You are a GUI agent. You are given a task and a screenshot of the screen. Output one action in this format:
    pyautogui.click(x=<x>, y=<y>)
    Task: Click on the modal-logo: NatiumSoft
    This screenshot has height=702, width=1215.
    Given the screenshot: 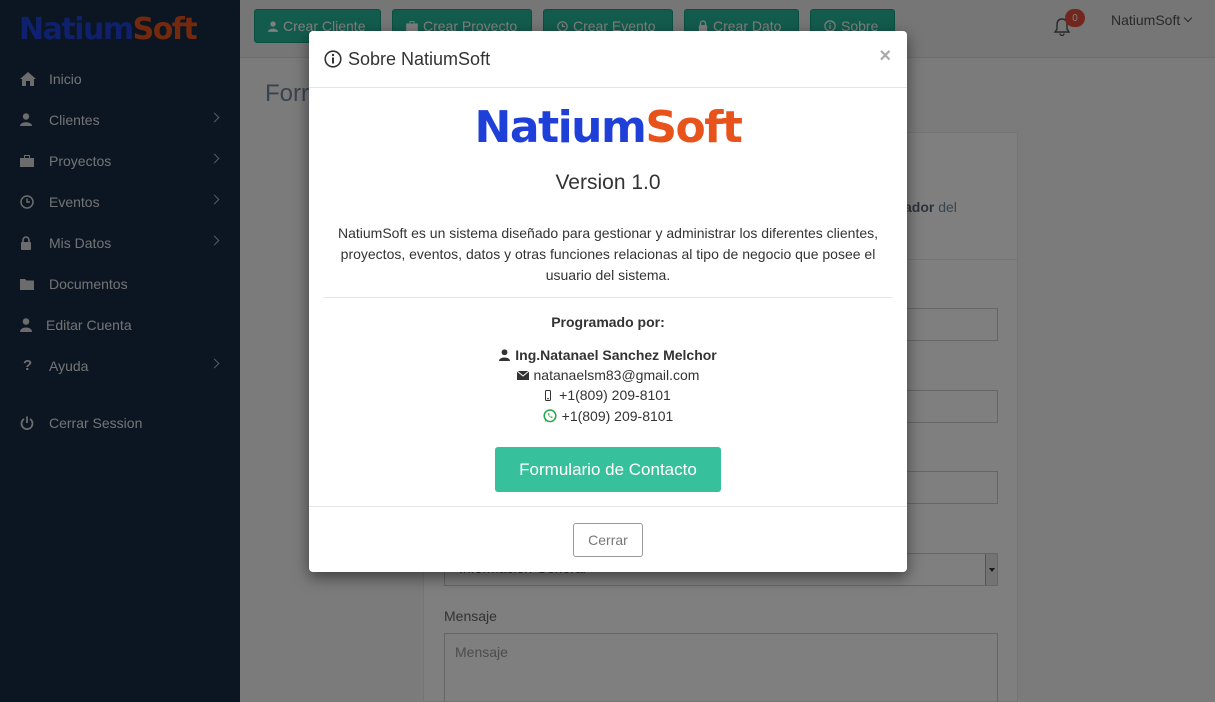 What is the action you would take?
    pyautogui.click(x=608, y=128)
    